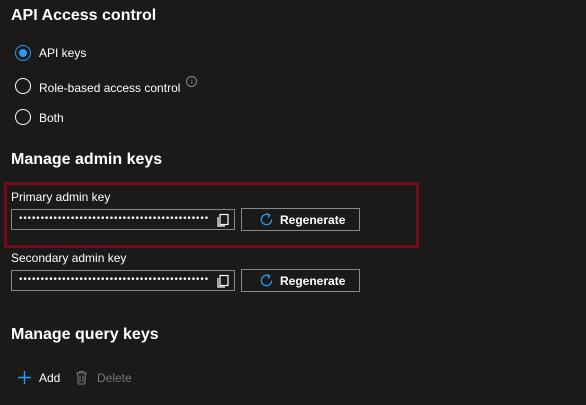 The height and width of the screenshot is (405, 586). Describe the element at coordinates (51, 118) in the screenshot. I see `radio-label-both: Both` at that location.